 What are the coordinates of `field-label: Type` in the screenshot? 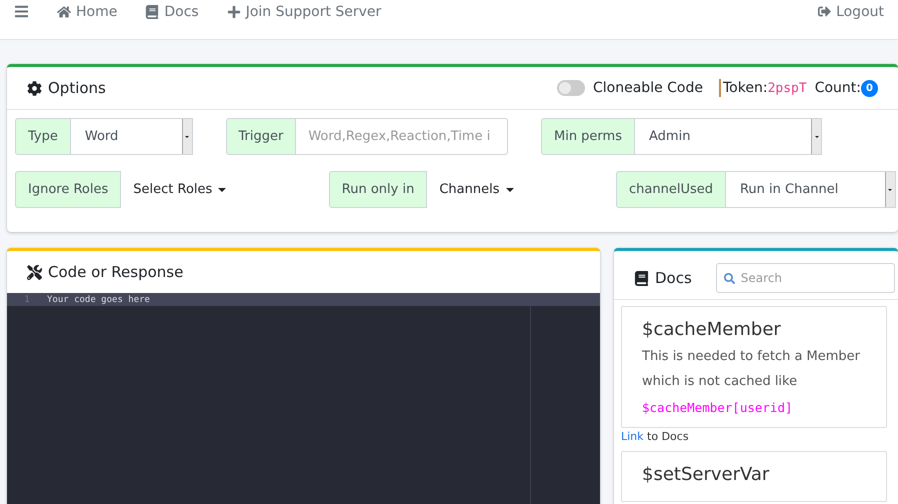 It's located at (43, 136).